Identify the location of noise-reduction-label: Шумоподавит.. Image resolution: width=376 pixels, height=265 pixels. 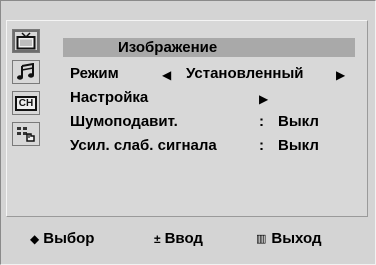
(124, 121).